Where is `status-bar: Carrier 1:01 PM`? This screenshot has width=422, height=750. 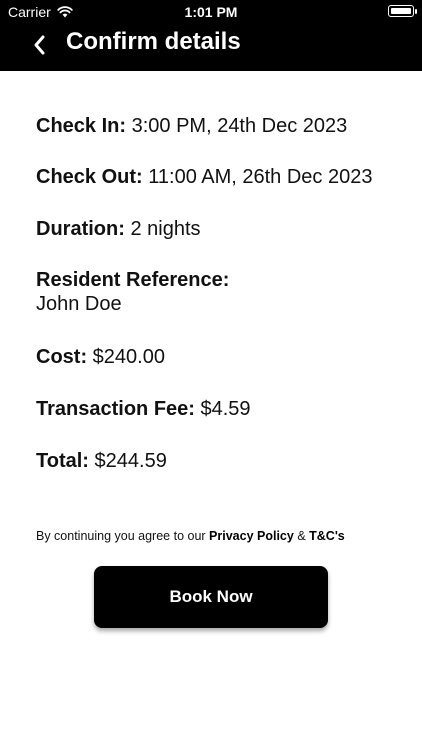 status-bar: Carrier 1:01 PM is located at coordinates (211, 12).